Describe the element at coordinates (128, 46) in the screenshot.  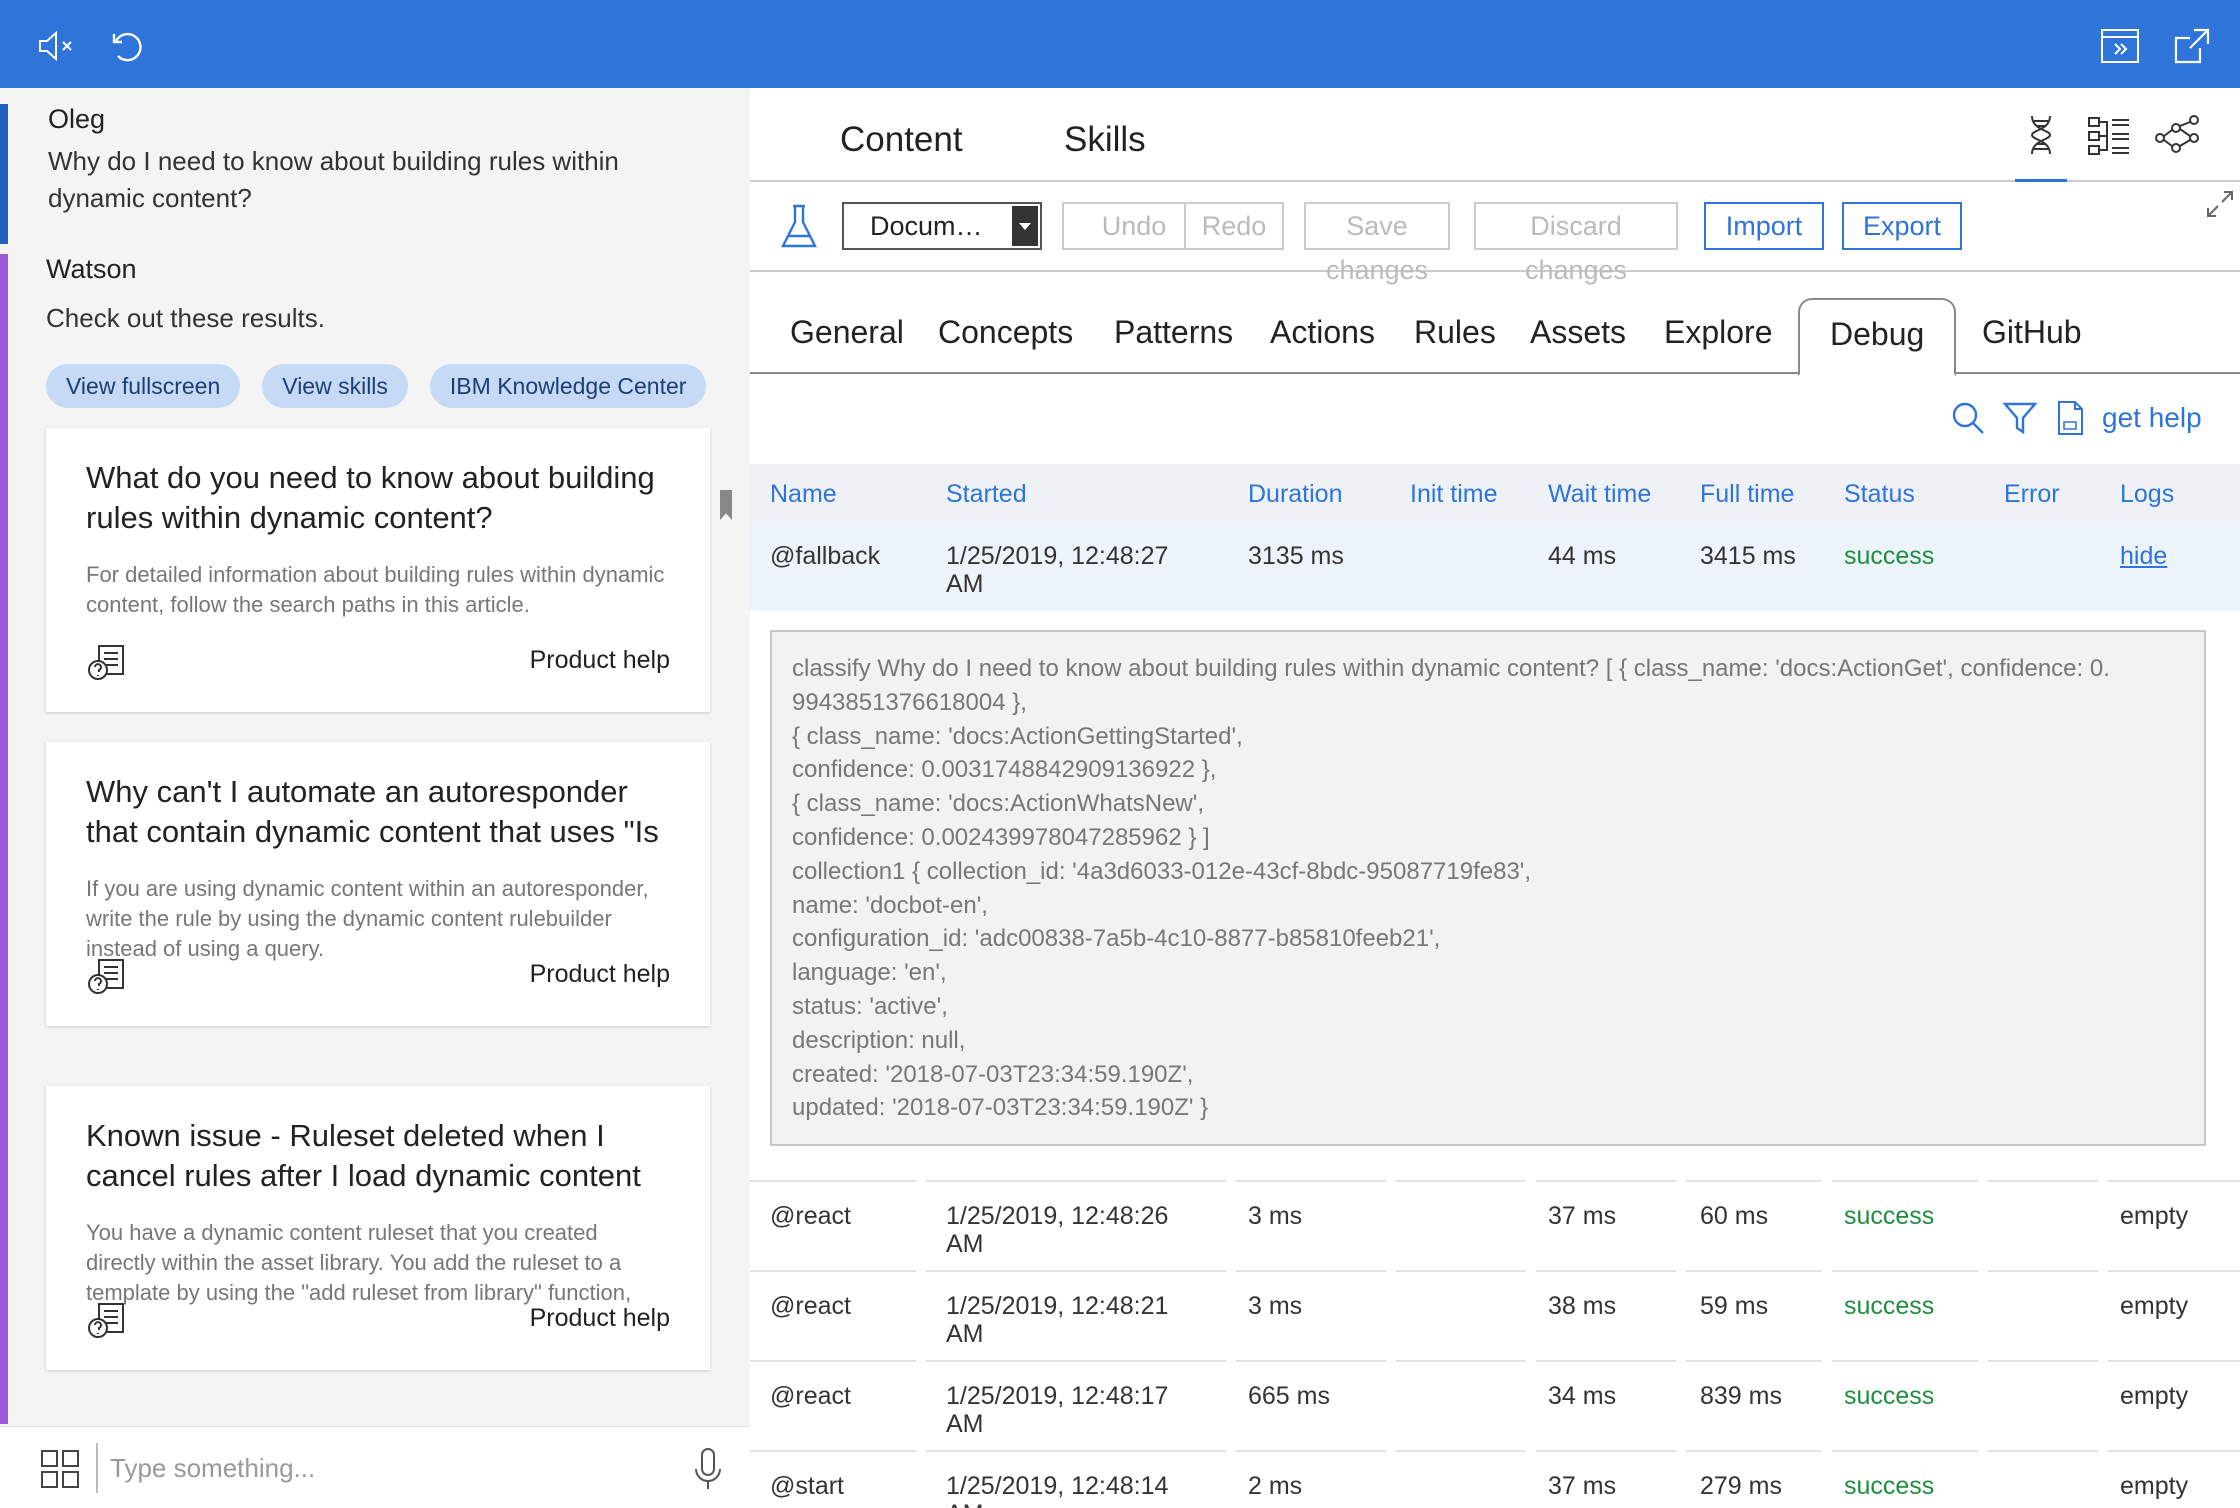
I see `refresh-icon` at that location.